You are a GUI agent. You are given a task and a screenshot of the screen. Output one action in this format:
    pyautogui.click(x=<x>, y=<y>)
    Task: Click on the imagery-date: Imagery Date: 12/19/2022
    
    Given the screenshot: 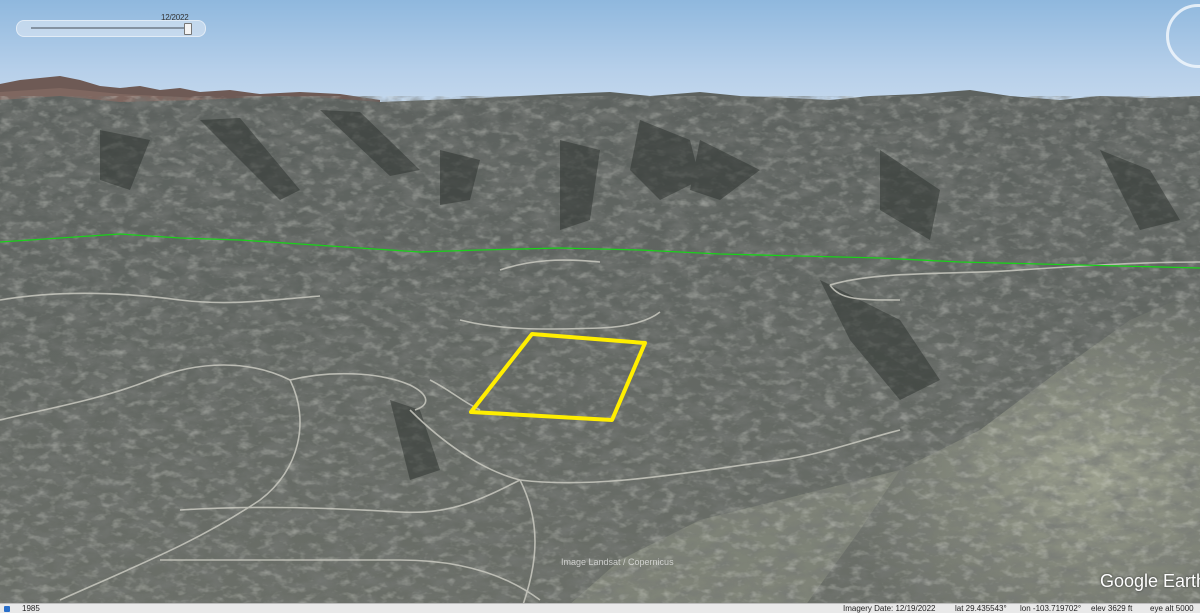 What is the action you would take?
    pyautogui.click(x=889, y=608)
    